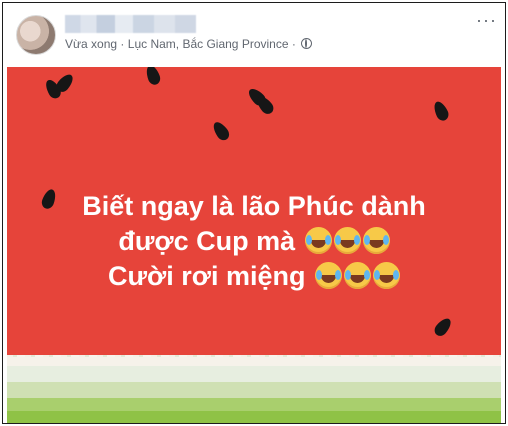  What do you see at coordinates (207, 276) in the screenshot?
I see `caption-line-3-text: Cười rơi miệng` at bounding box center [207, 276].